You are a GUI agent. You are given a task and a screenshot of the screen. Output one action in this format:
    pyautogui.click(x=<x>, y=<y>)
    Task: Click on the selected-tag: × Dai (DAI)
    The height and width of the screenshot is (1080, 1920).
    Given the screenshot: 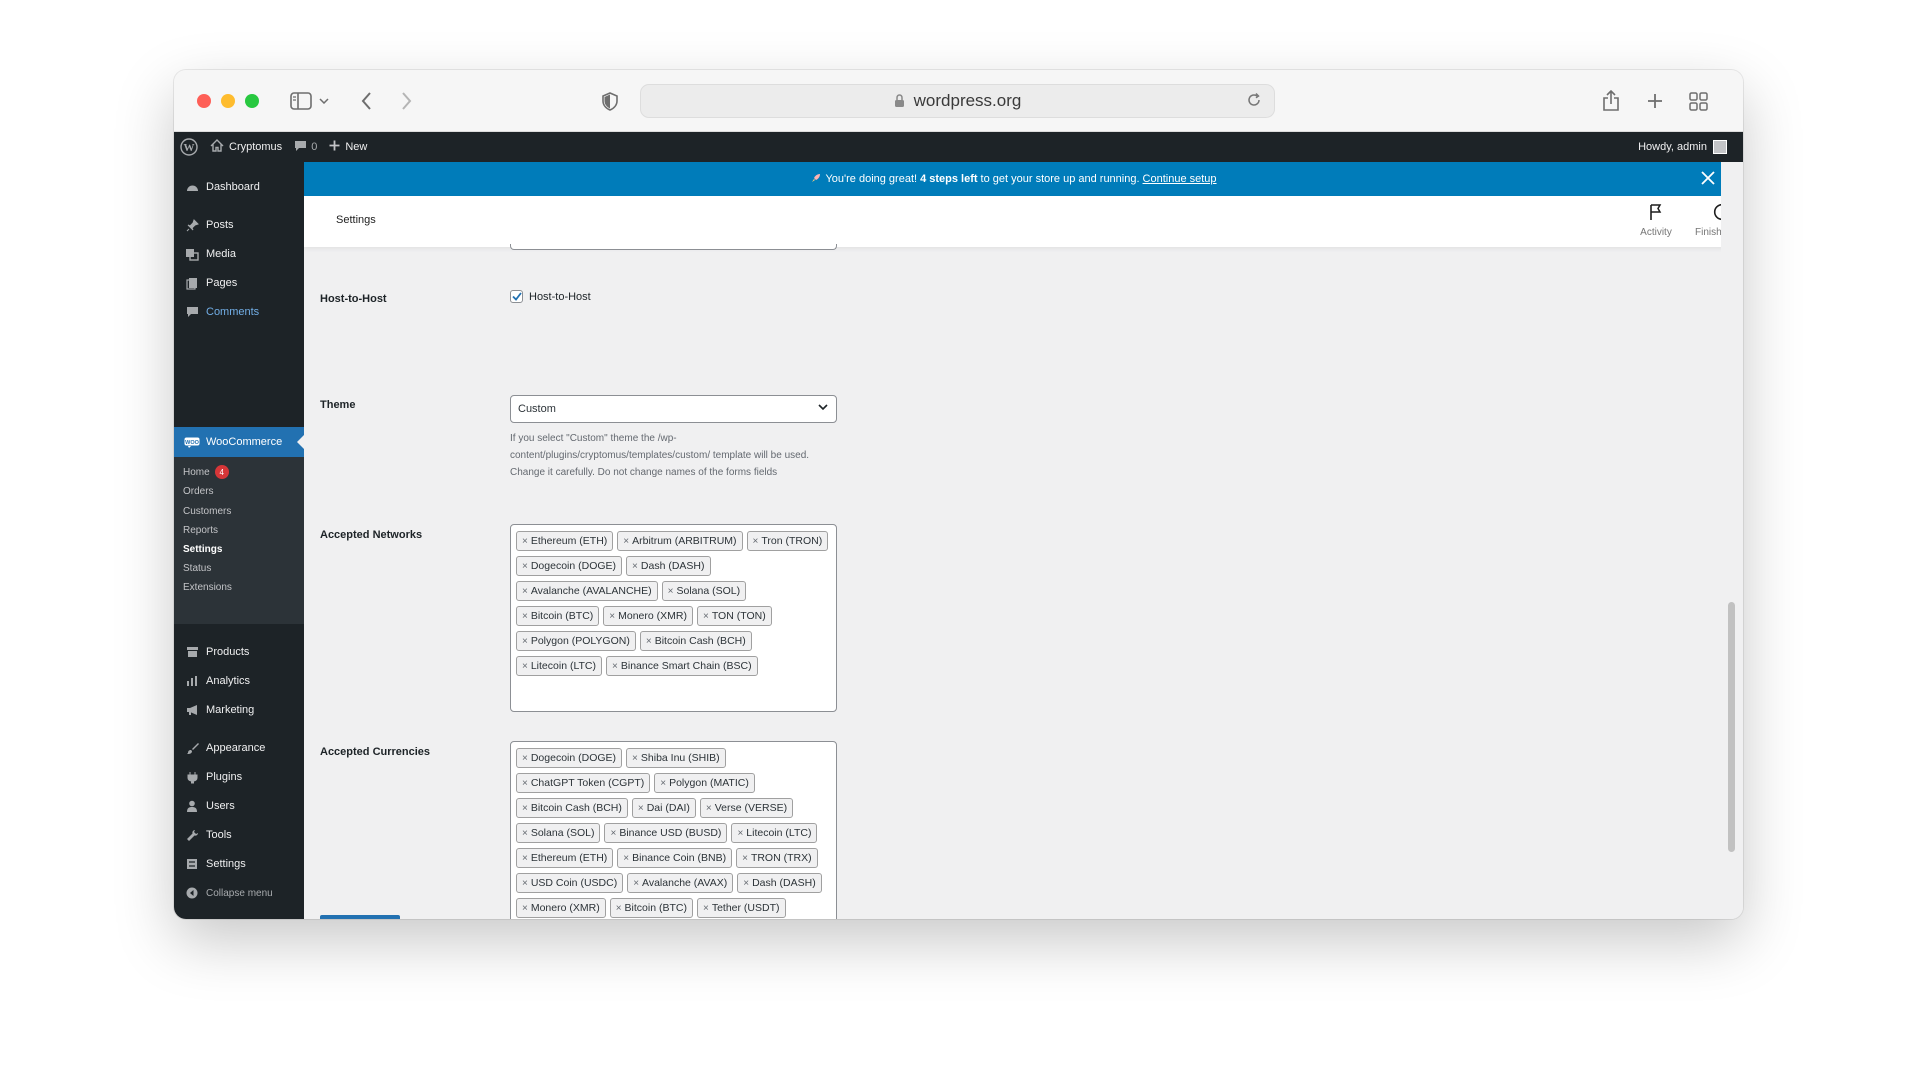 What is the action you would take?
    pyautogui.click(x=663, y=808)
    